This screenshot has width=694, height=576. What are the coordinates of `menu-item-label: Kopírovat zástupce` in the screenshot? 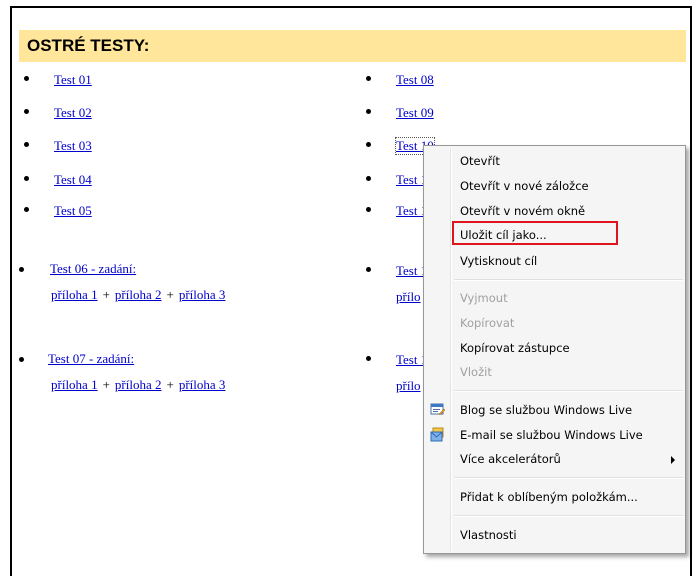 It's located at (515, 348).